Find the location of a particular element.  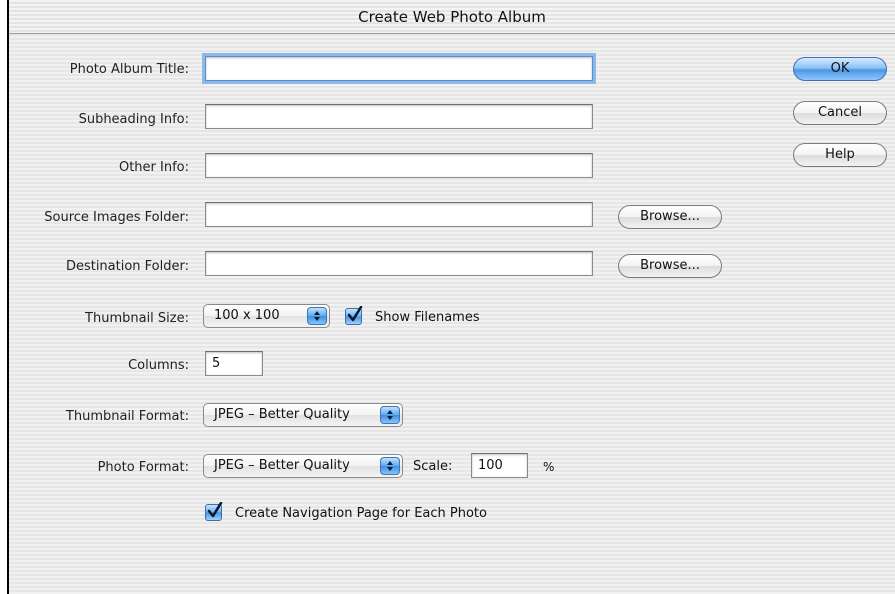

scale-input: 100 is located at coordinates (499, 465).